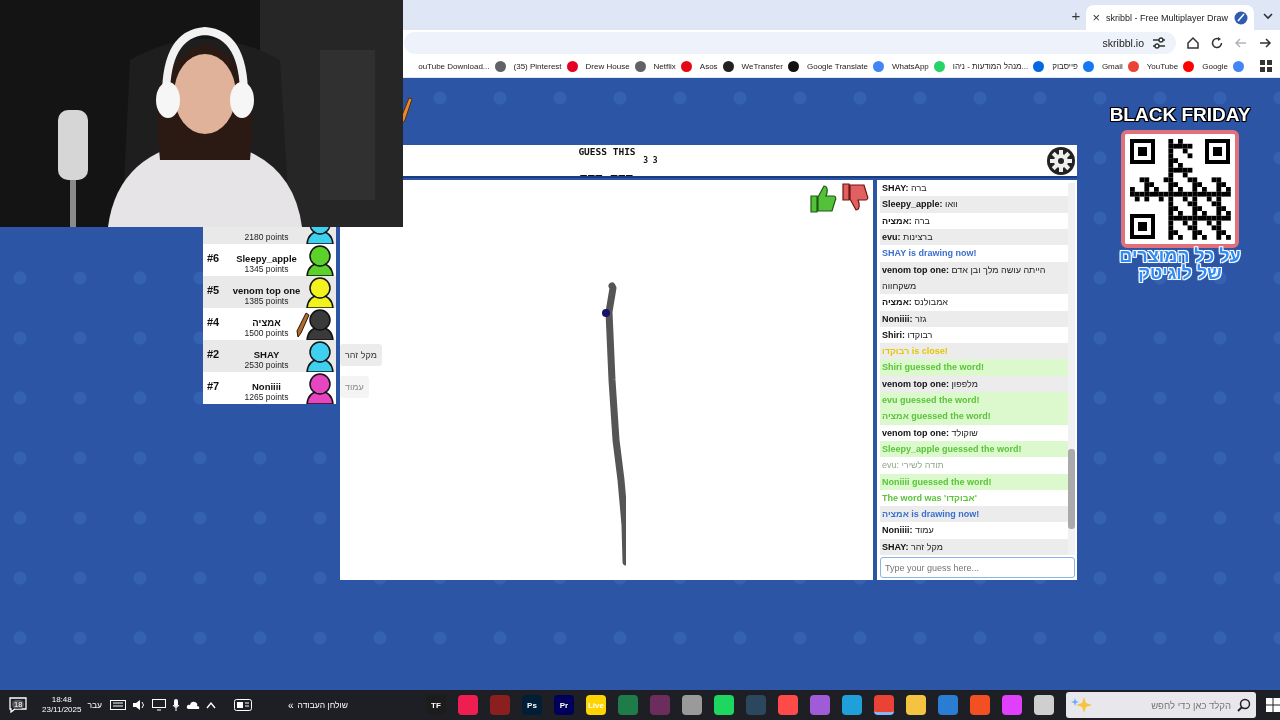 The image size is (1280, 720). What do you see at coordinates (62, 710) in the screenshot?
I see `clock-date: 23/11/2025` at bounding box center [62, 710].